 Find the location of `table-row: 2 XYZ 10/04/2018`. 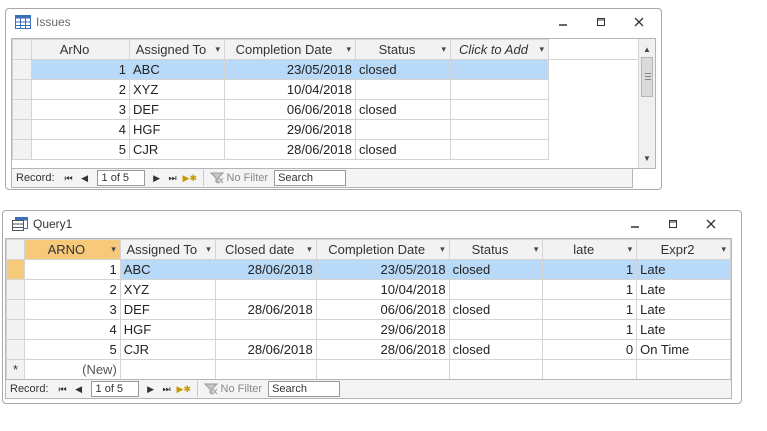

table-row: 2 XYZ 10/04/2018 is located at coordinates (327, 89).